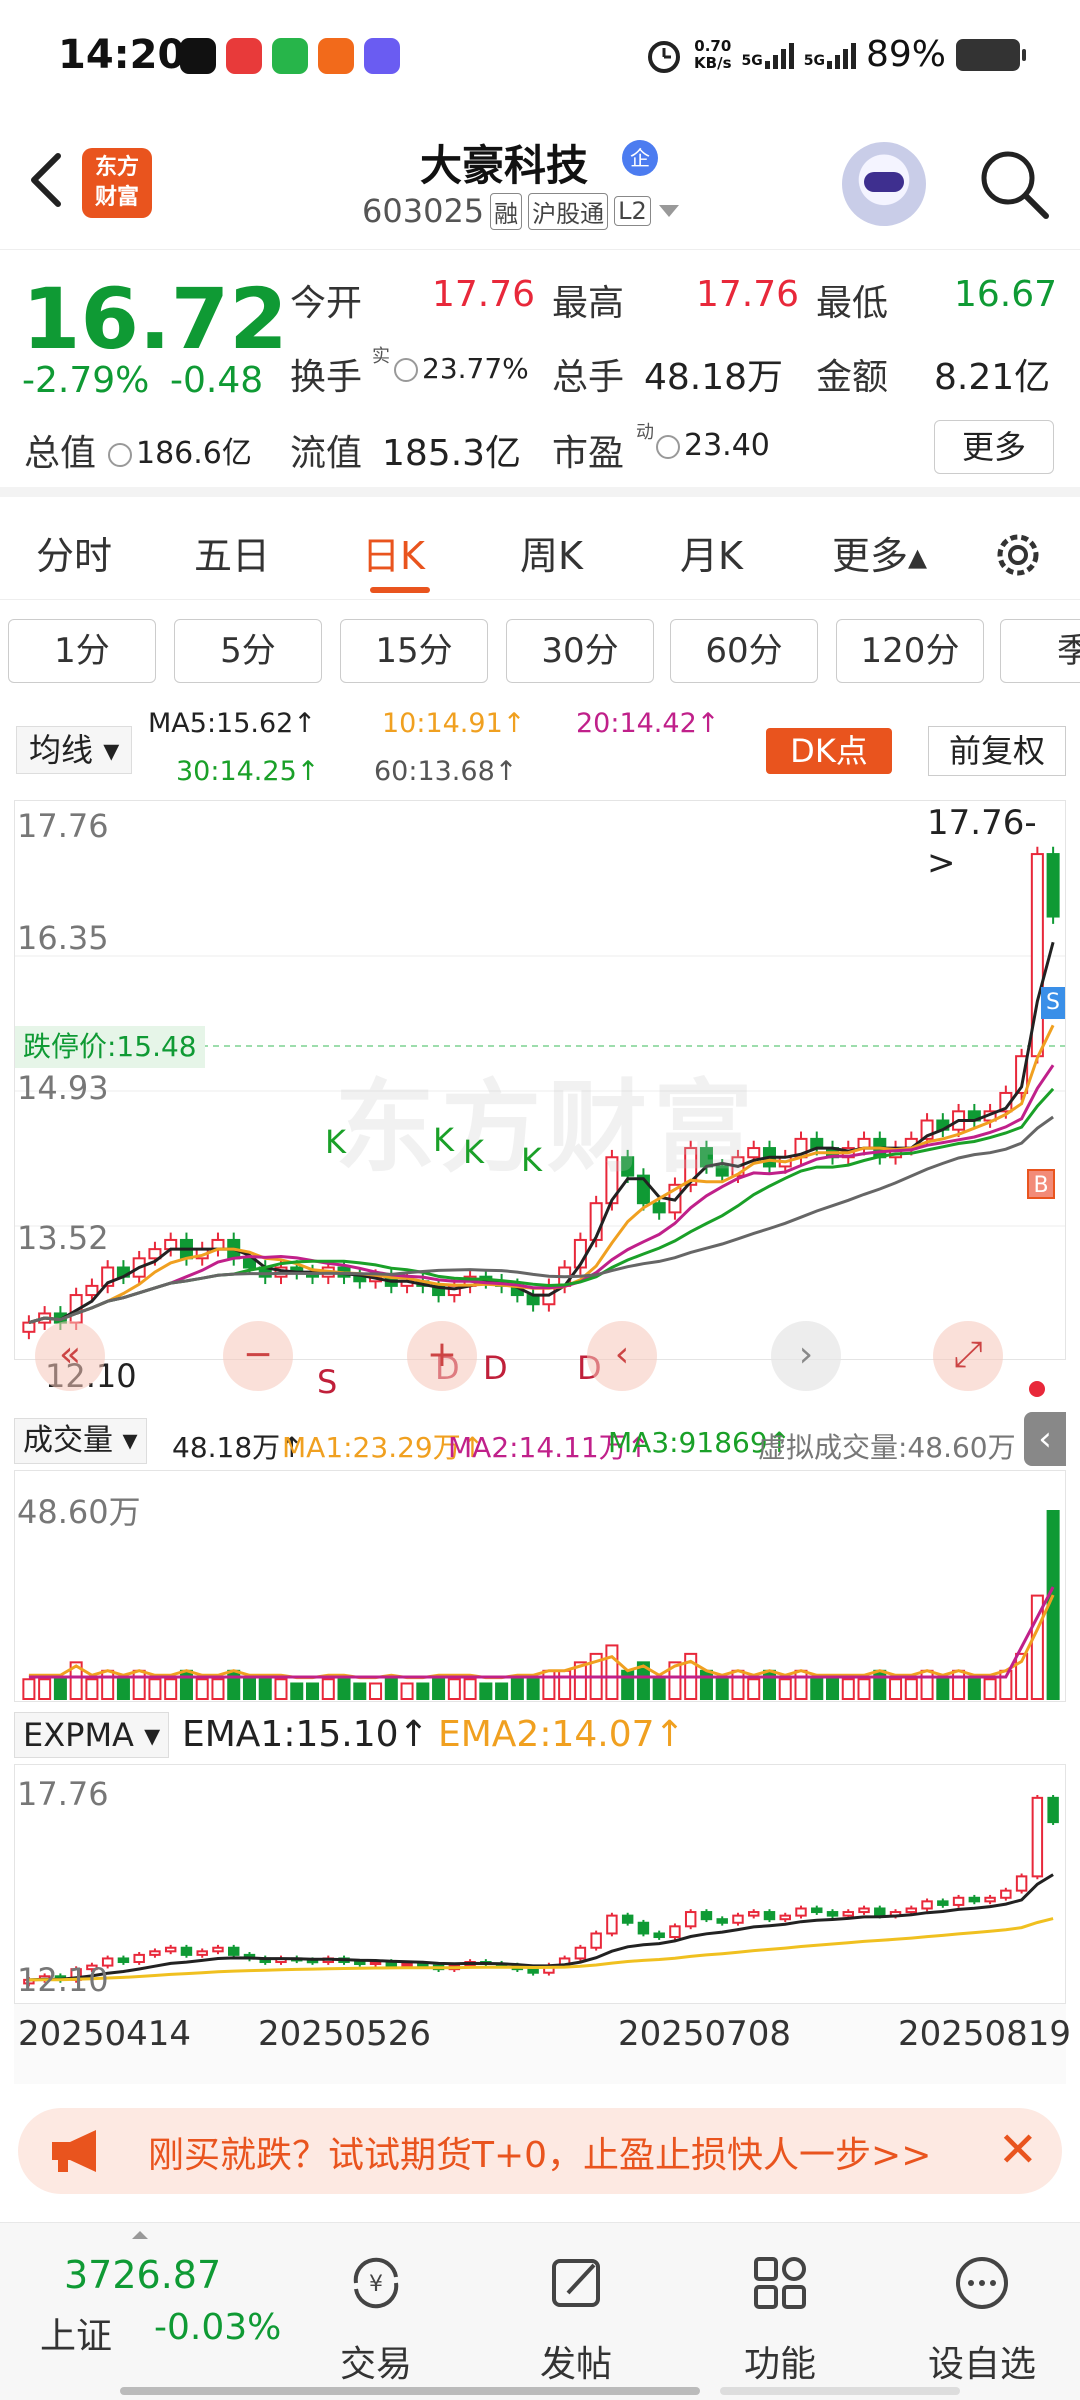 The image size is (1080, 2400). Describe the element at coordinates (1045, 1439) in the screenshot. I see `collapse-panel-icon: ‹` at that location.